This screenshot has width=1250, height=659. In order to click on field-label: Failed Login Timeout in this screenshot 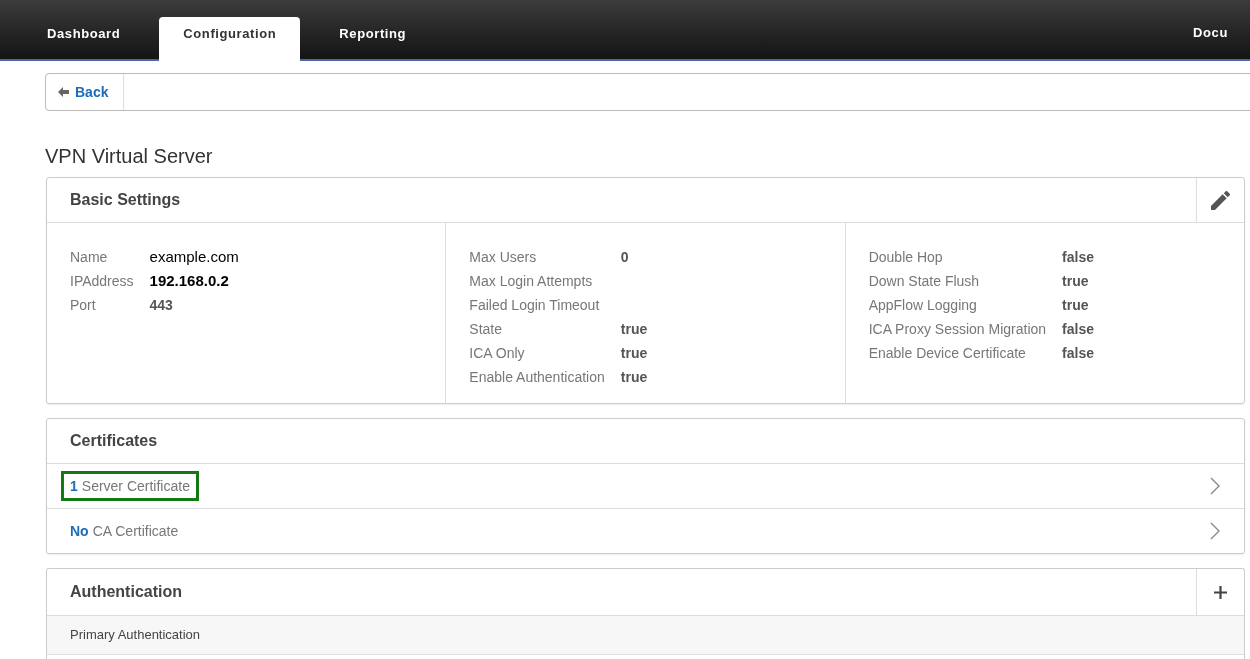, I will do `click(534, 305)`.